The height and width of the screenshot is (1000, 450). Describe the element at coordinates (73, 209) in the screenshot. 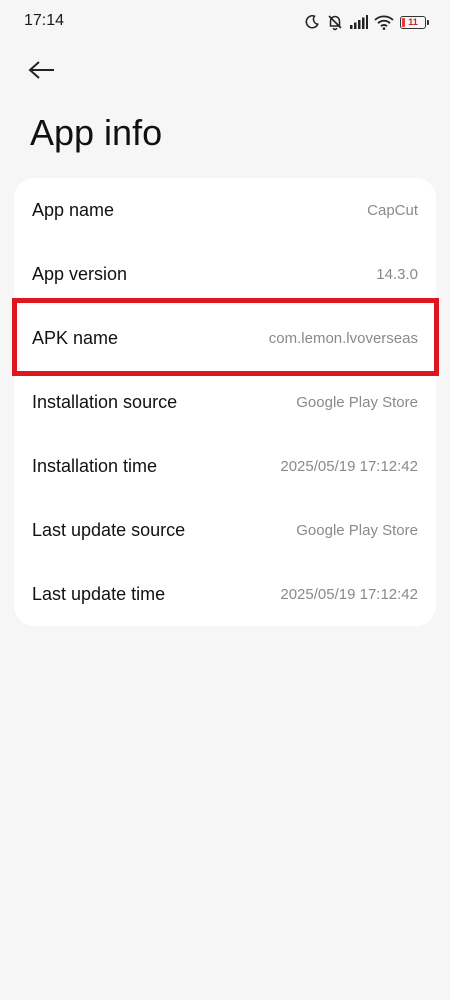

I see `row-label: App name` at that location.